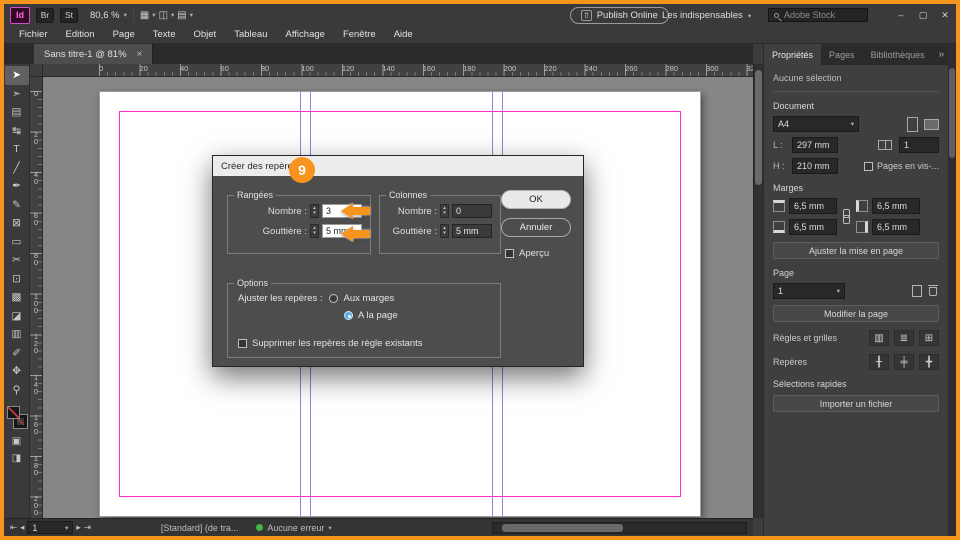 The image size is (960, 540). What do you see at coordinates (842, 54) in the screenshot?
I see `tab-pages: Pages` at bounding box center [842, 54].